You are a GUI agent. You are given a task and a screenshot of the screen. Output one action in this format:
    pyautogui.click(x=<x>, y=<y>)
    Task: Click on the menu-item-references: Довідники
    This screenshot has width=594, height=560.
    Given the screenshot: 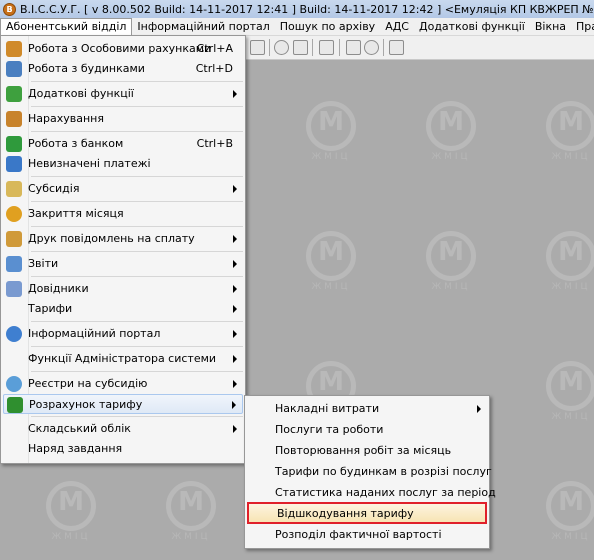 What is the action you would take?
    pyautogui.click(x=123, y=289)
    